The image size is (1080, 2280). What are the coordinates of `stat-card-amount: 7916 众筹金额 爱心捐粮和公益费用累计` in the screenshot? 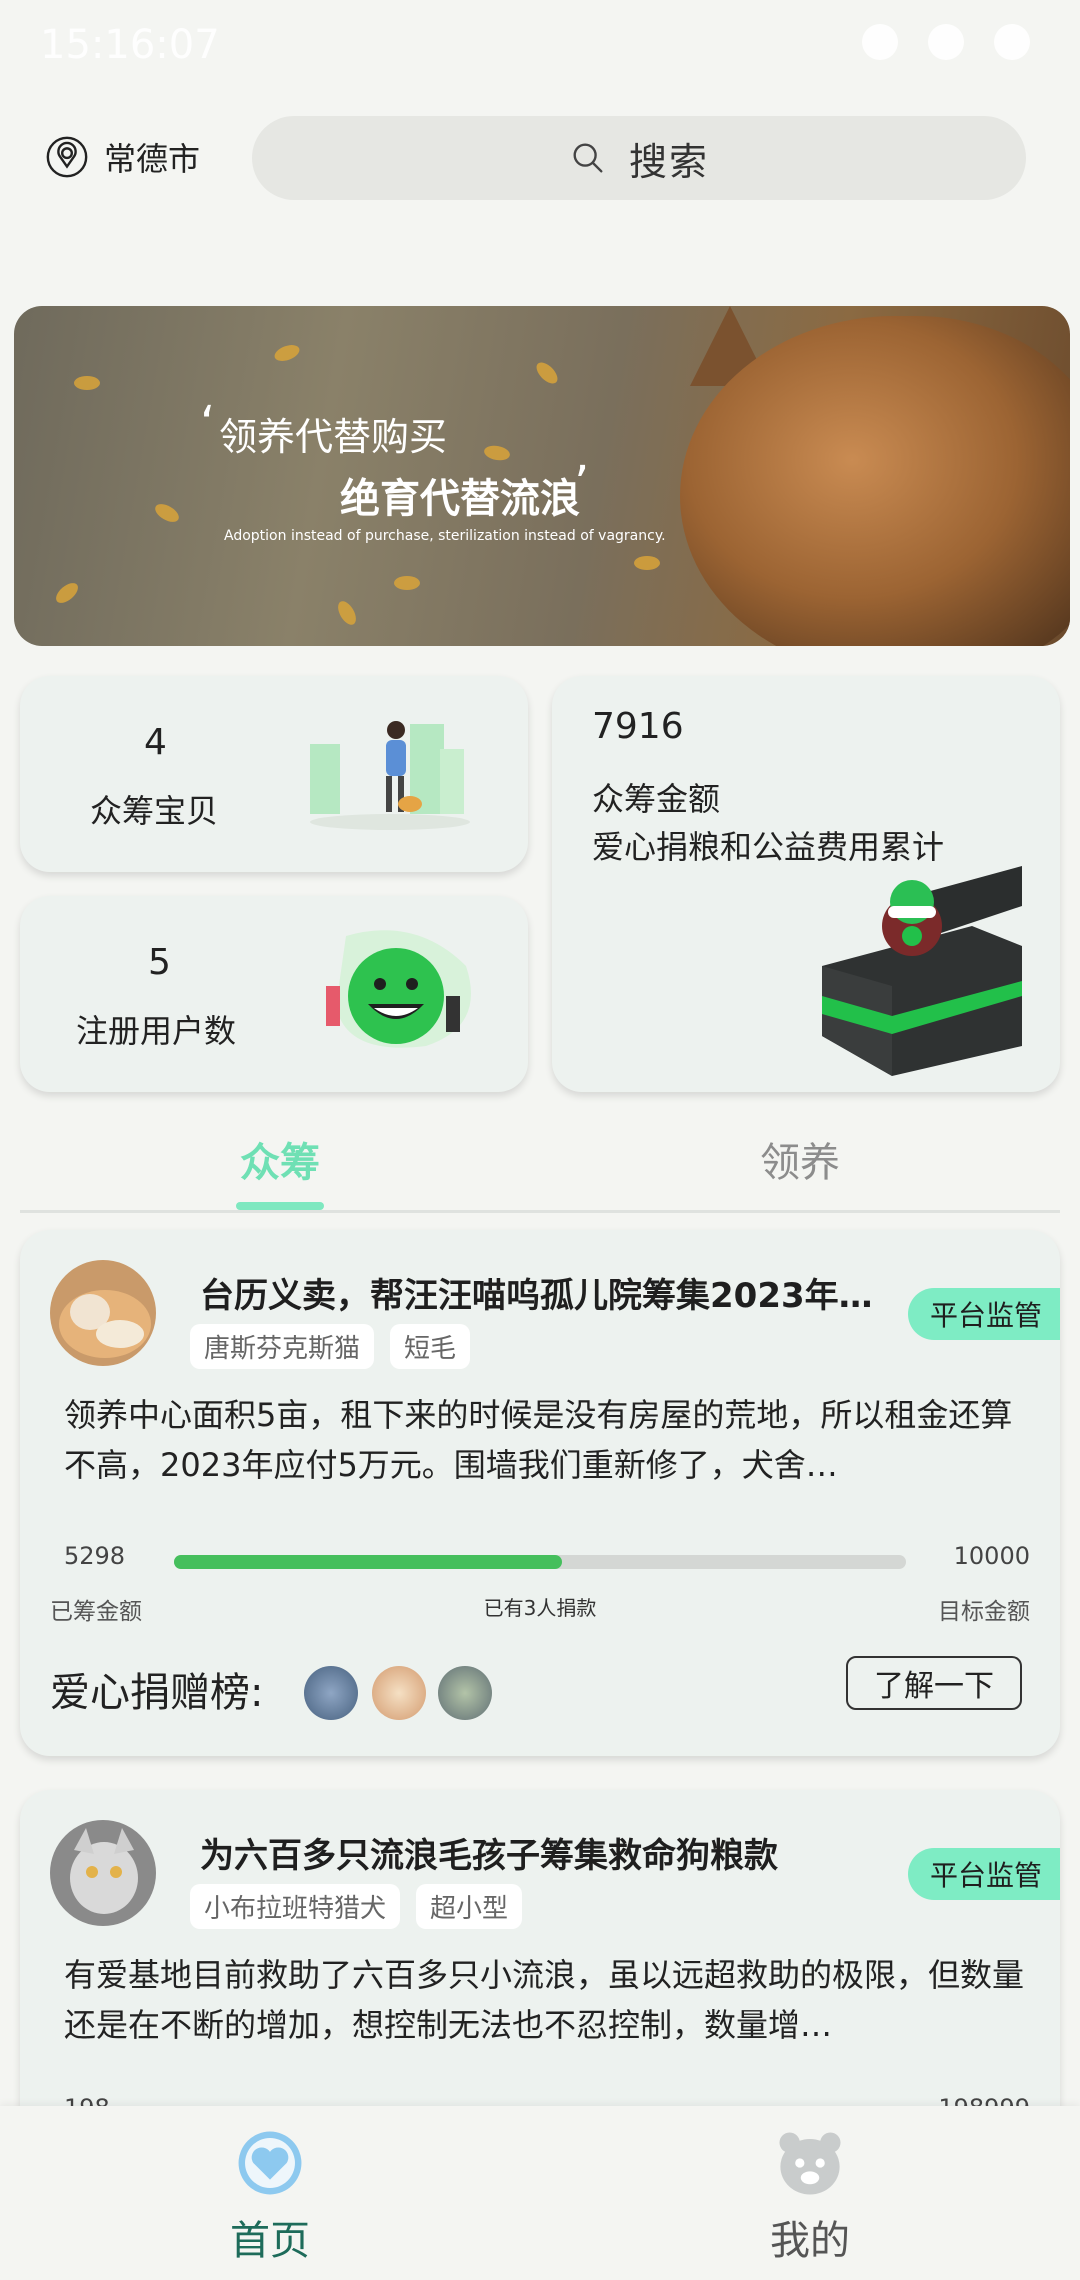 It's located at (806, 884).